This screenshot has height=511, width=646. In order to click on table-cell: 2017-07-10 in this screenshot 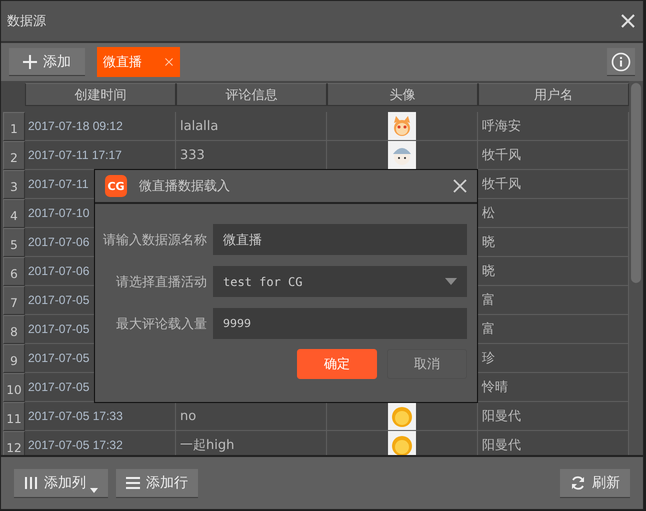, I will do `click(59, 213)`.